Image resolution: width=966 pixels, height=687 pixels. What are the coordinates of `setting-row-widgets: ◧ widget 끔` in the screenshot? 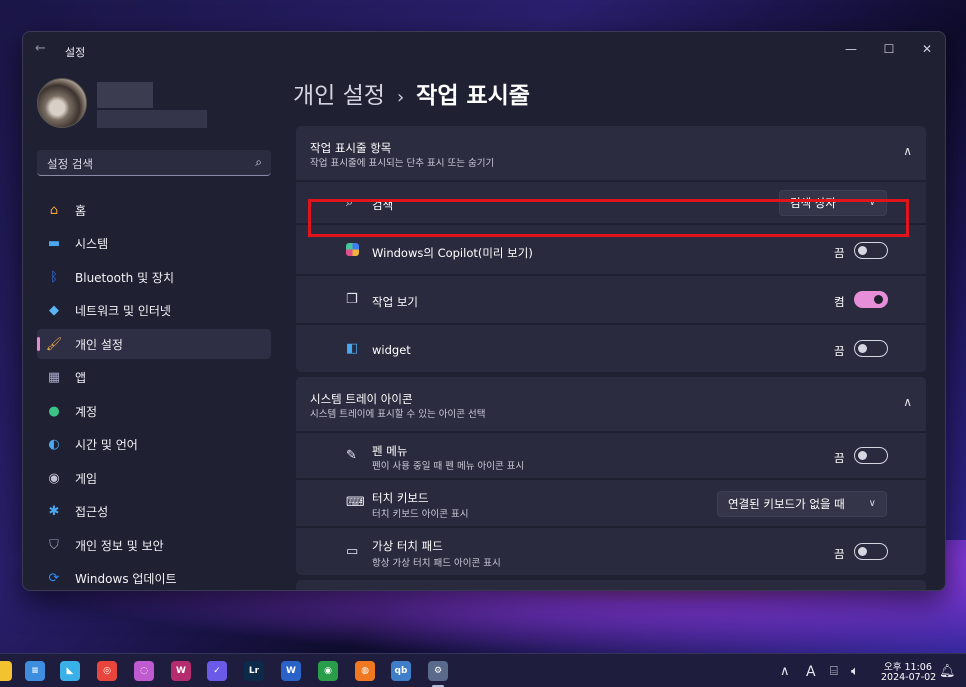 It's located at (611, 348).